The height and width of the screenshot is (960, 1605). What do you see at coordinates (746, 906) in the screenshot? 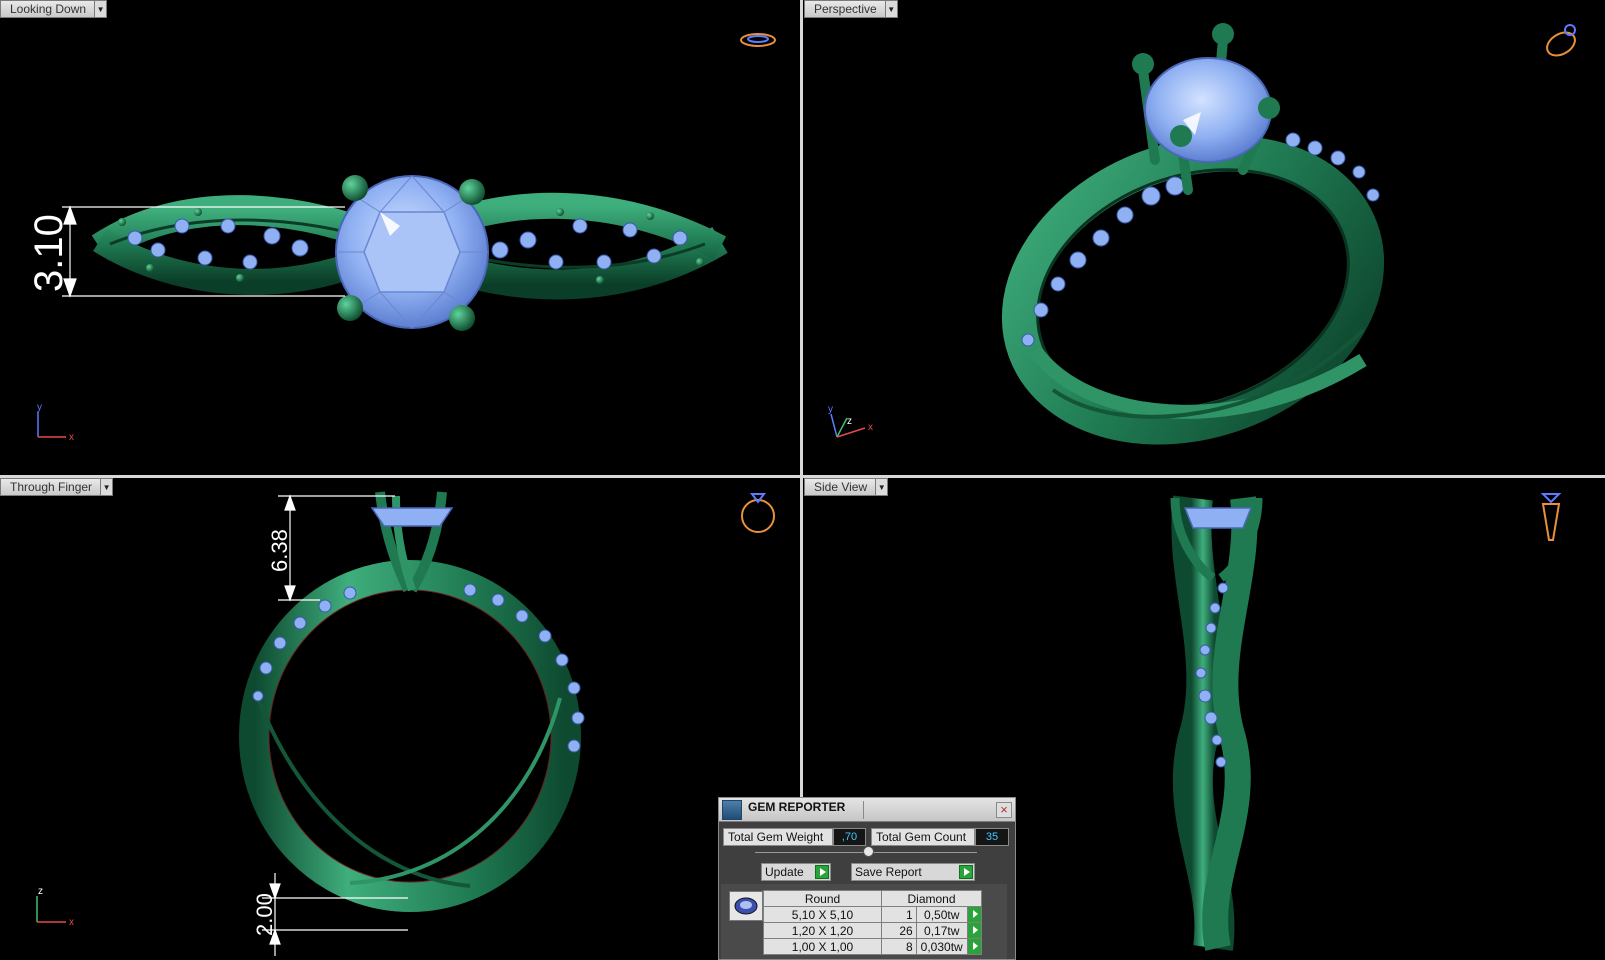
I see `round-gem-icon` at bounding box center [746, 906].